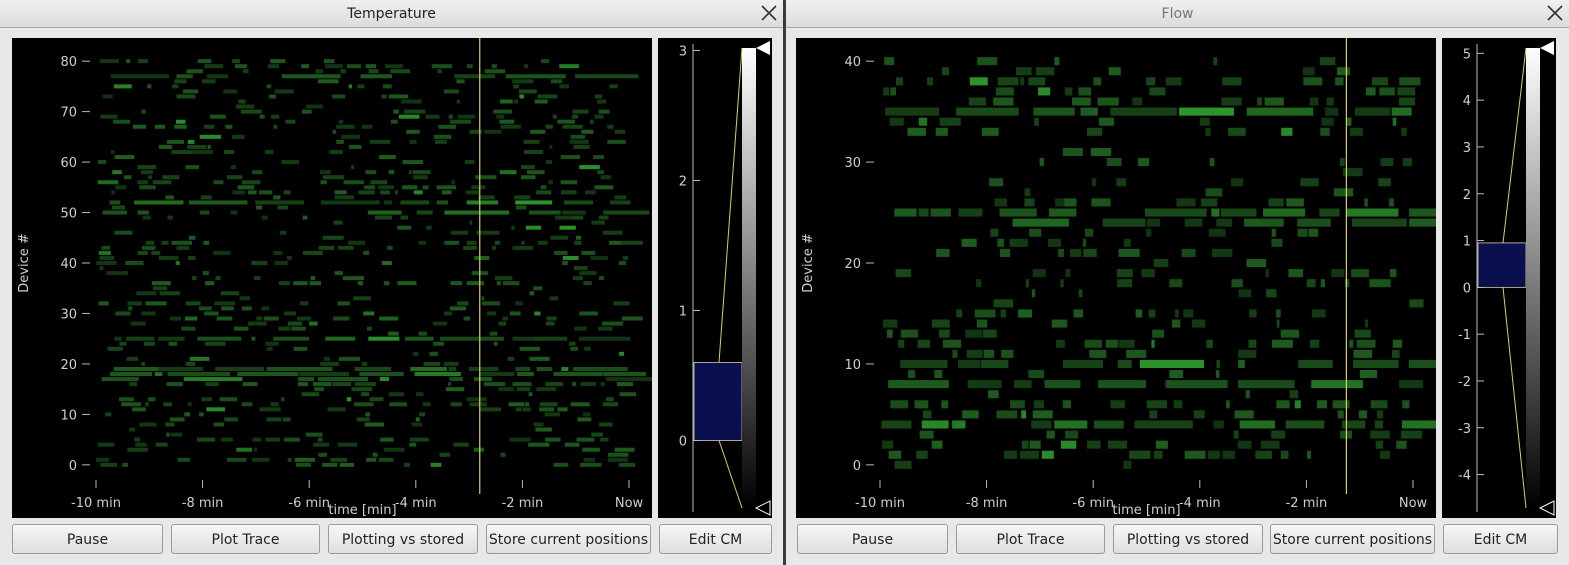  What do you see at coordinates (391, 14) in the screenshot?
I see `title-bar: Temperature` at bounding box center [391, 14].